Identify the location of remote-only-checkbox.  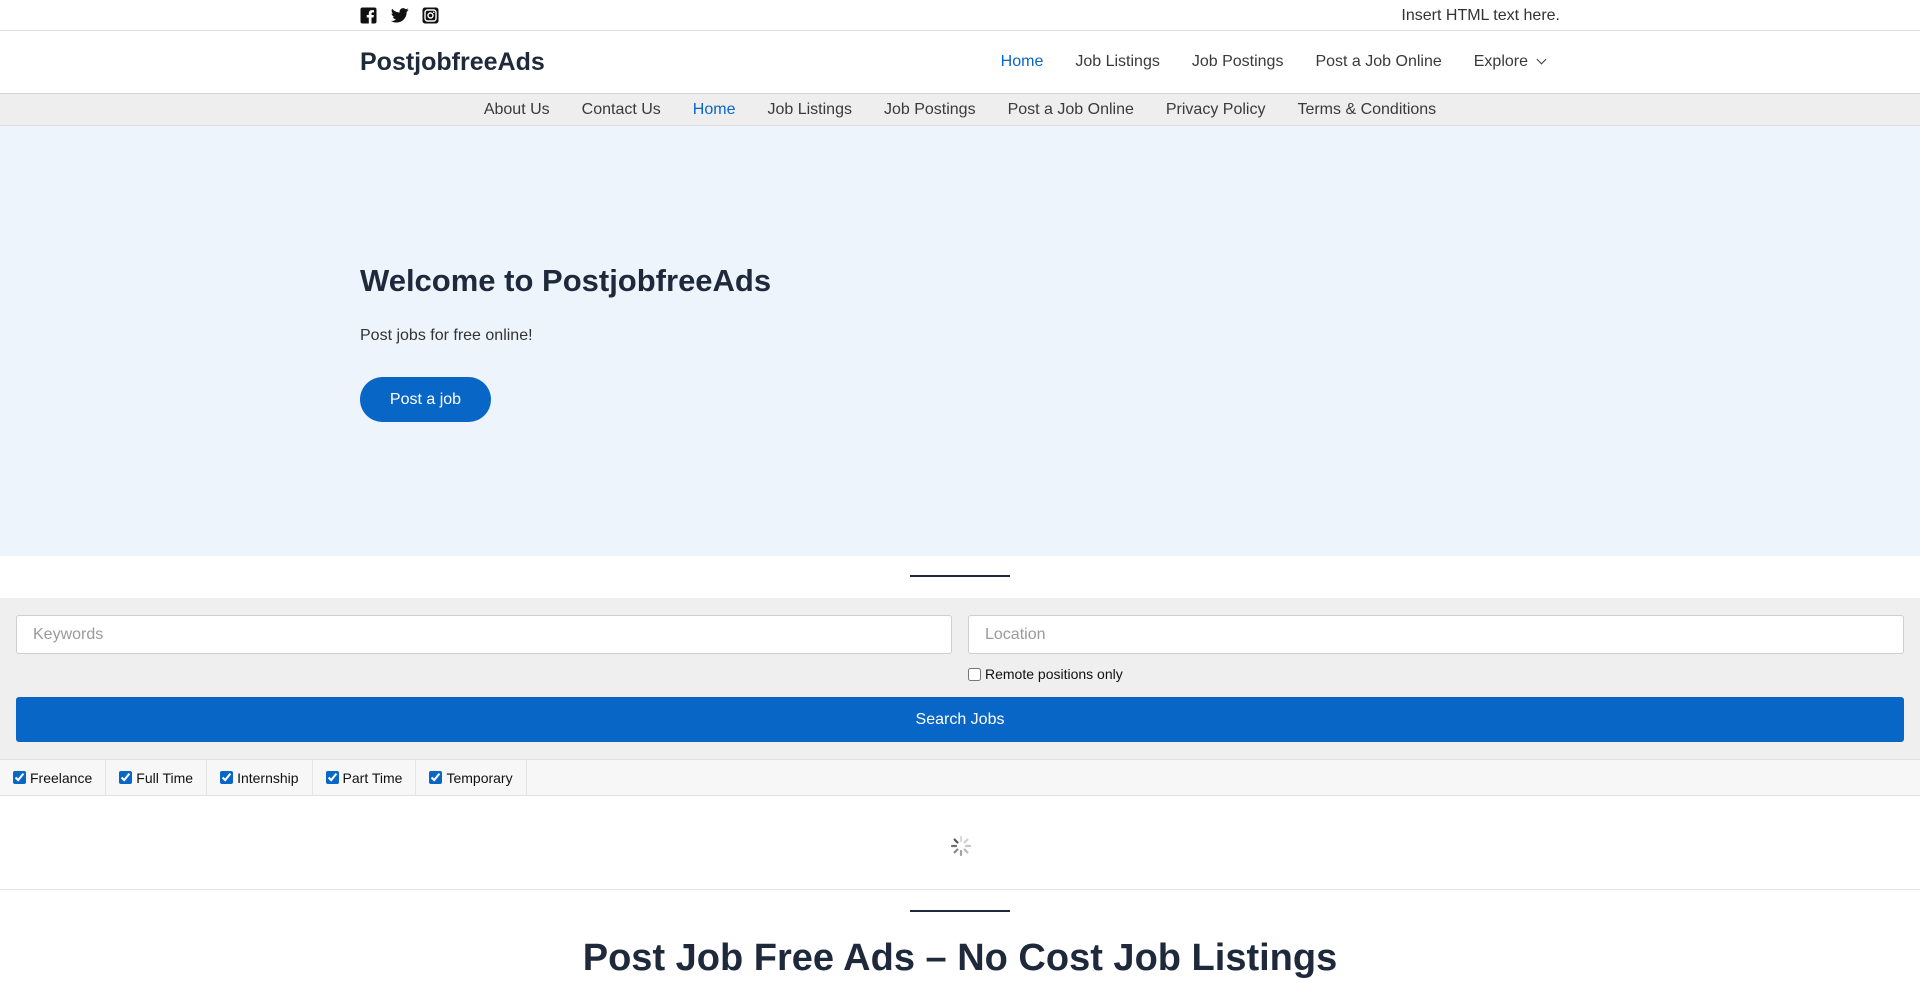
(974, 674).